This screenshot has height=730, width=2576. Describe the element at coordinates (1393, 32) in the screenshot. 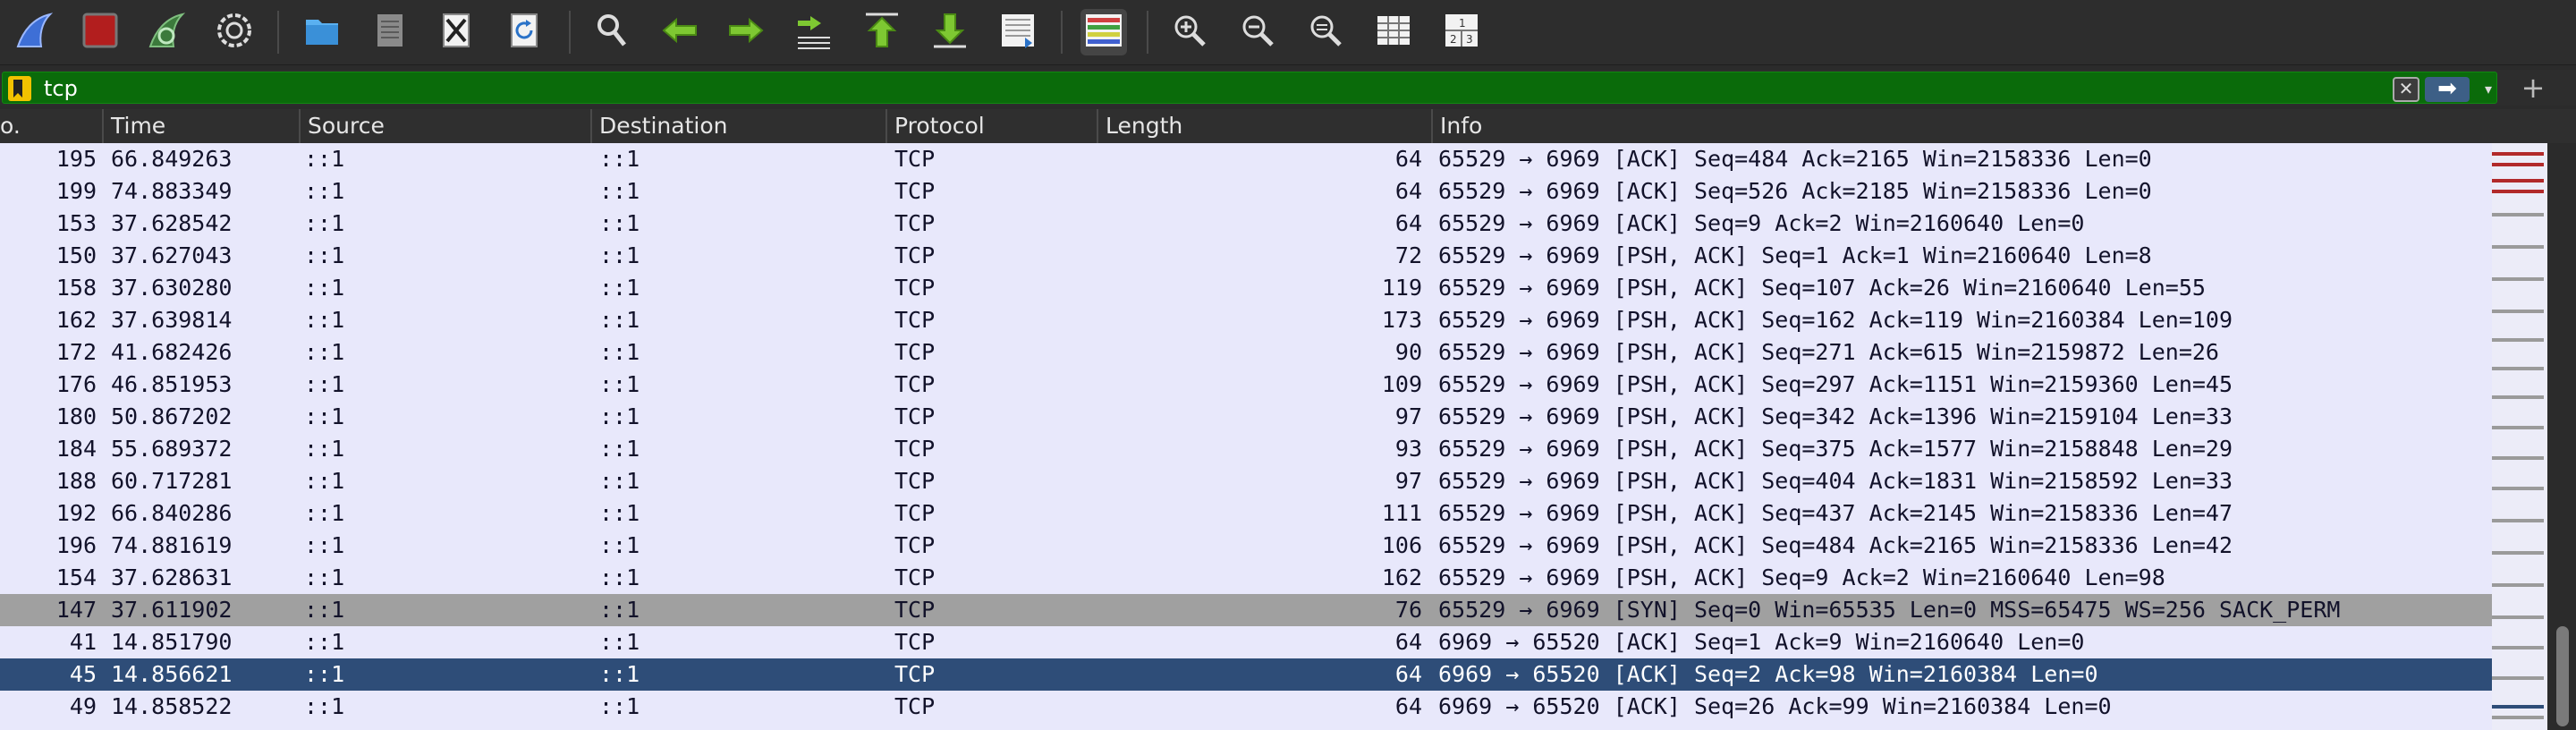

I see `resize-columns-button` at that location.